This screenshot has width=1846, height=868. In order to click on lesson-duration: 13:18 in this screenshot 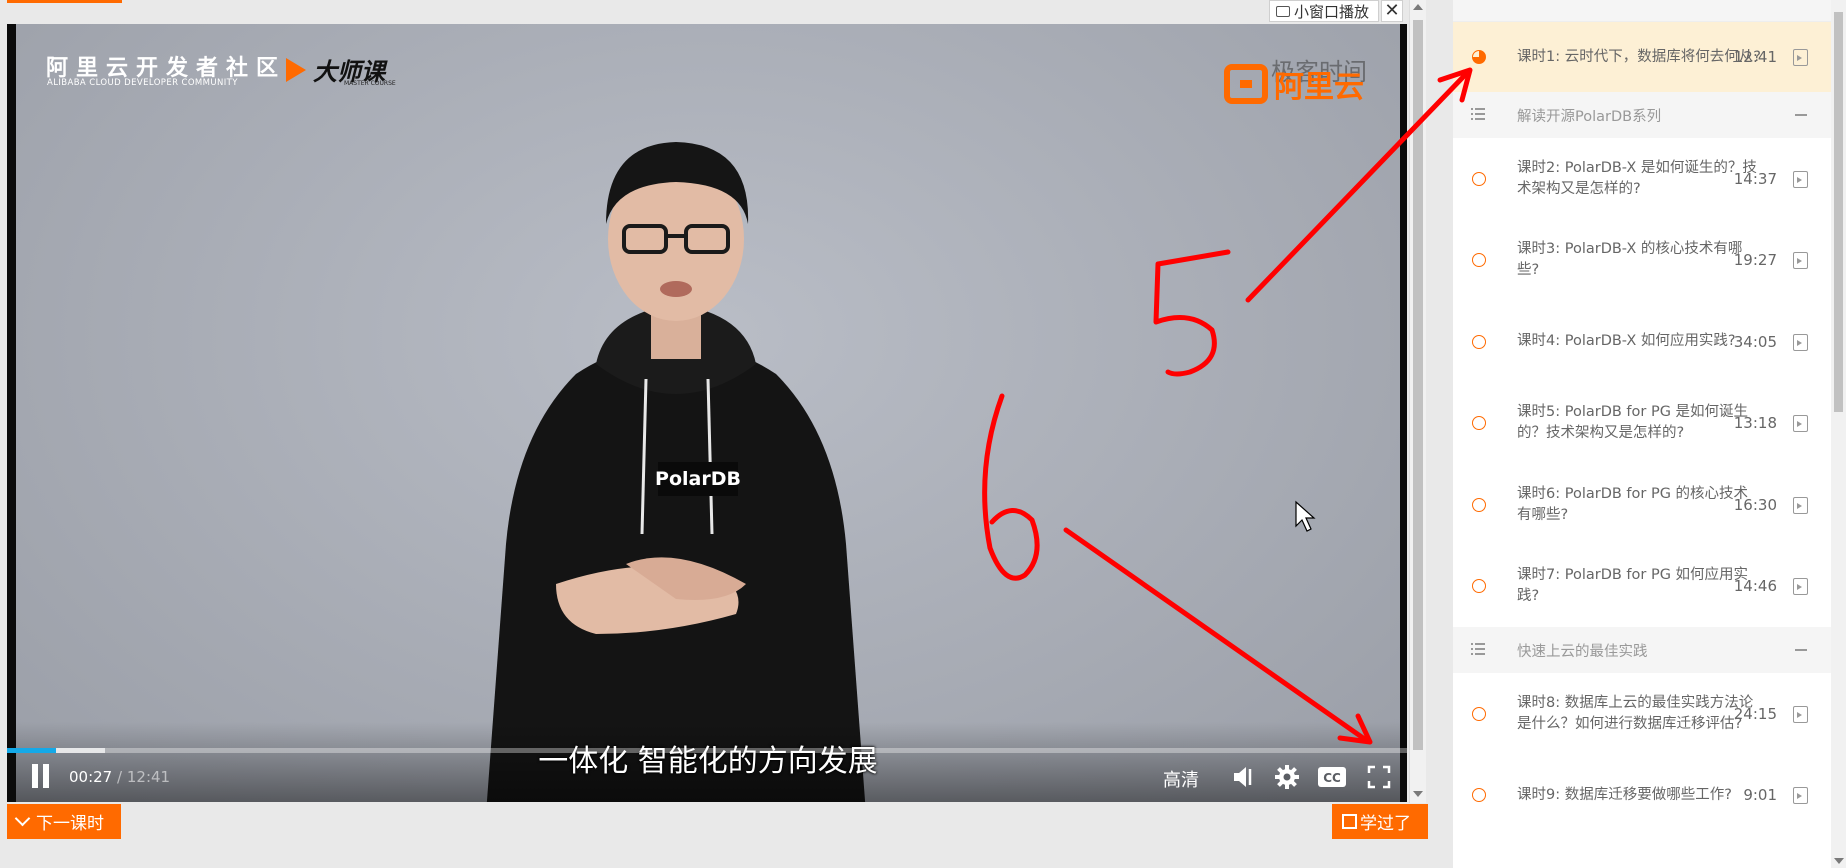, I will do `click(1755, 423)`.